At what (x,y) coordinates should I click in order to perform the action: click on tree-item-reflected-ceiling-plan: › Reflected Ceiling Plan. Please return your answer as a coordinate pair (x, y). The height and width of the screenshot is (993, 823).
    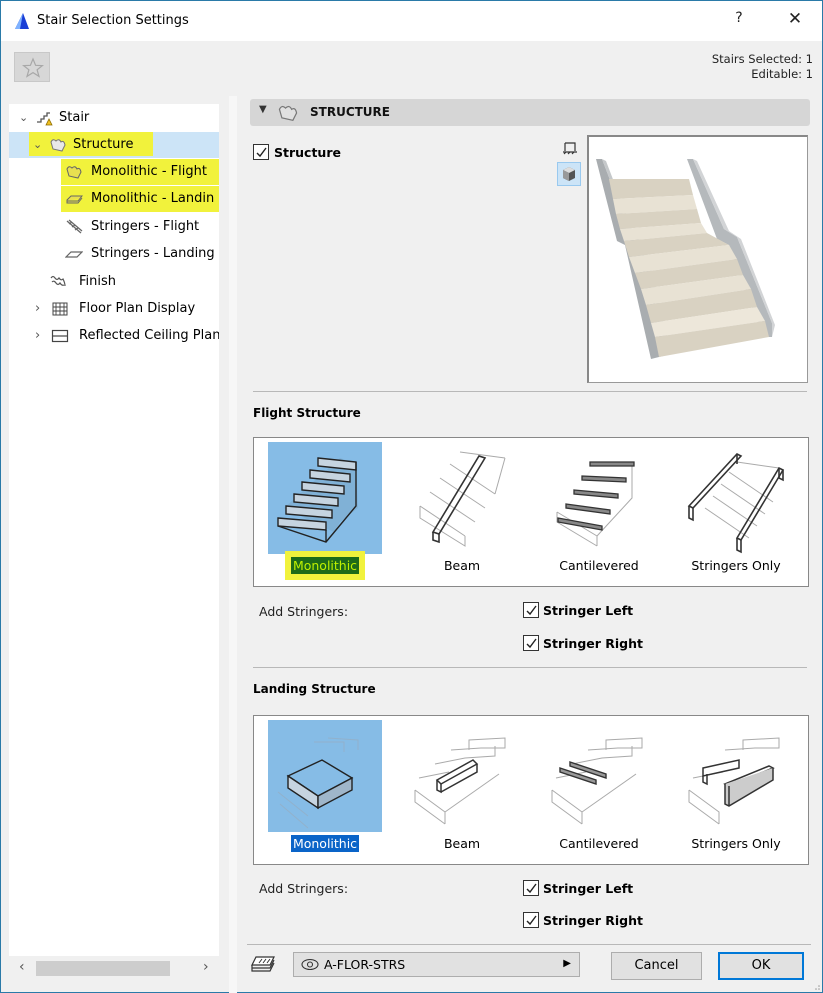
    Looking at the image, I should click on (114, 336).